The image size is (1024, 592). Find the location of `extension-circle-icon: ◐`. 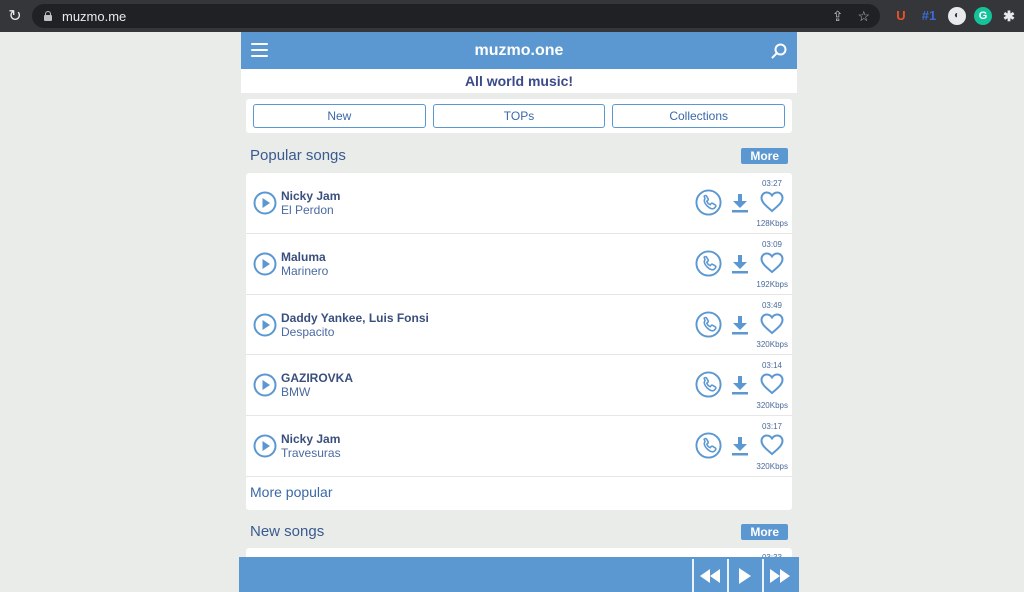

extension-circle-icon: ◐ is located at coordinates (957, 16).